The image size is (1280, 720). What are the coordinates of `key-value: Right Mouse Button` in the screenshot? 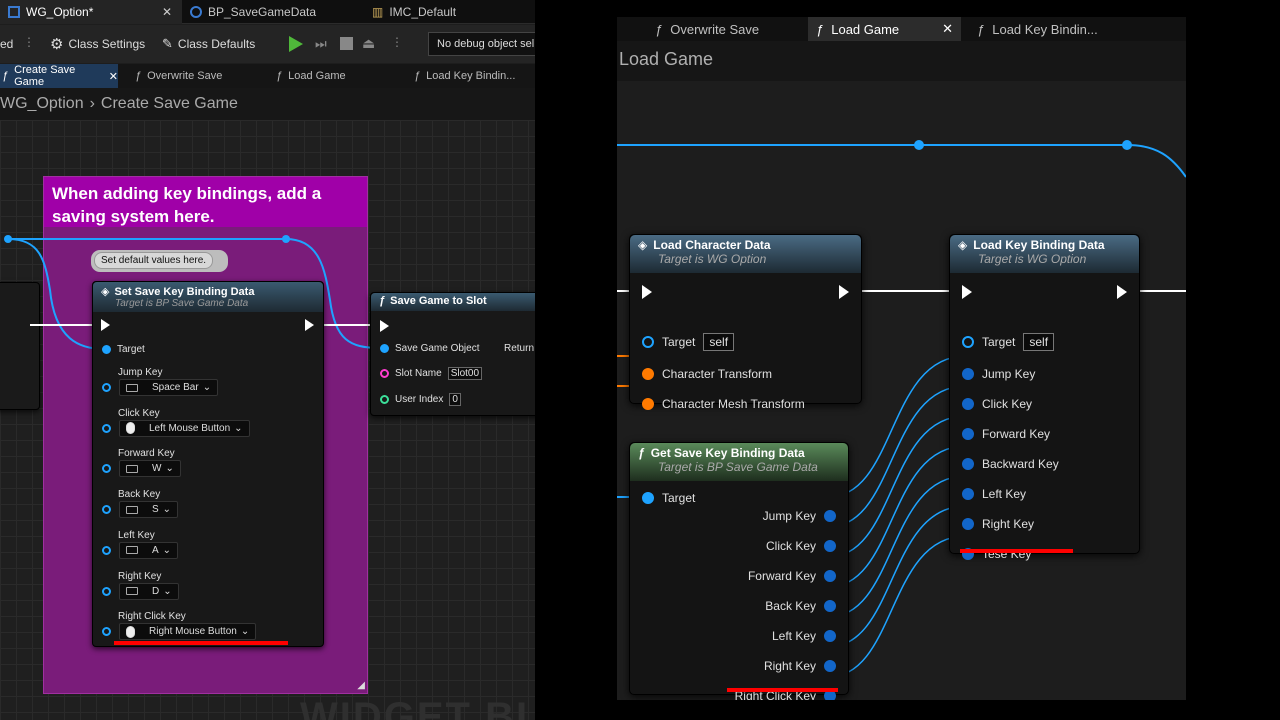 It's located at (193, 632).